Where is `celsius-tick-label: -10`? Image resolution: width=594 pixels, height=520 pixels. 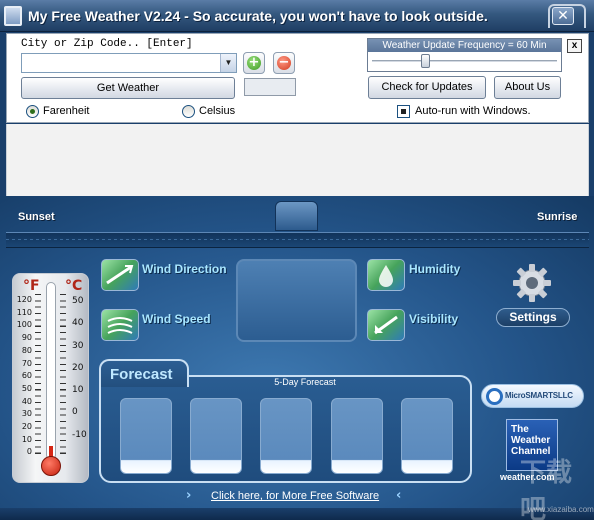
celsius-tick-label: -10 is located at coordinates (79, 434).